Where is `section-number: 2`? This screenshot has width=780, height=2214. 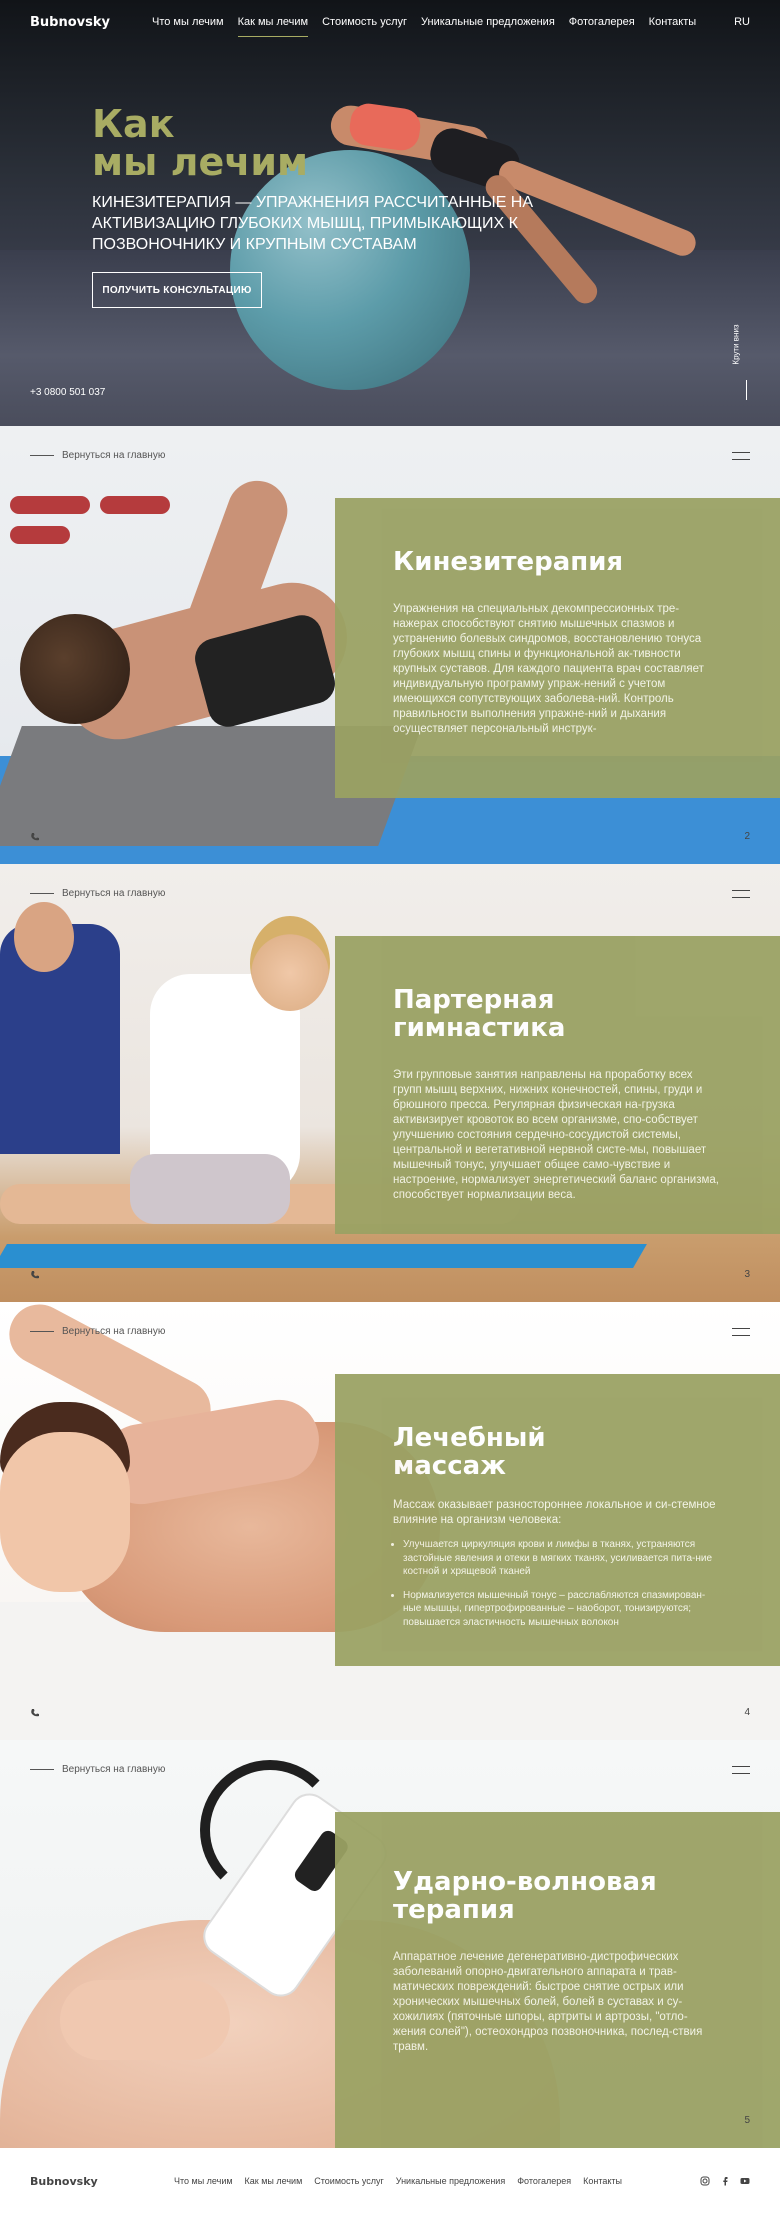
section-number: 2 is located at coordinates (747, 836).